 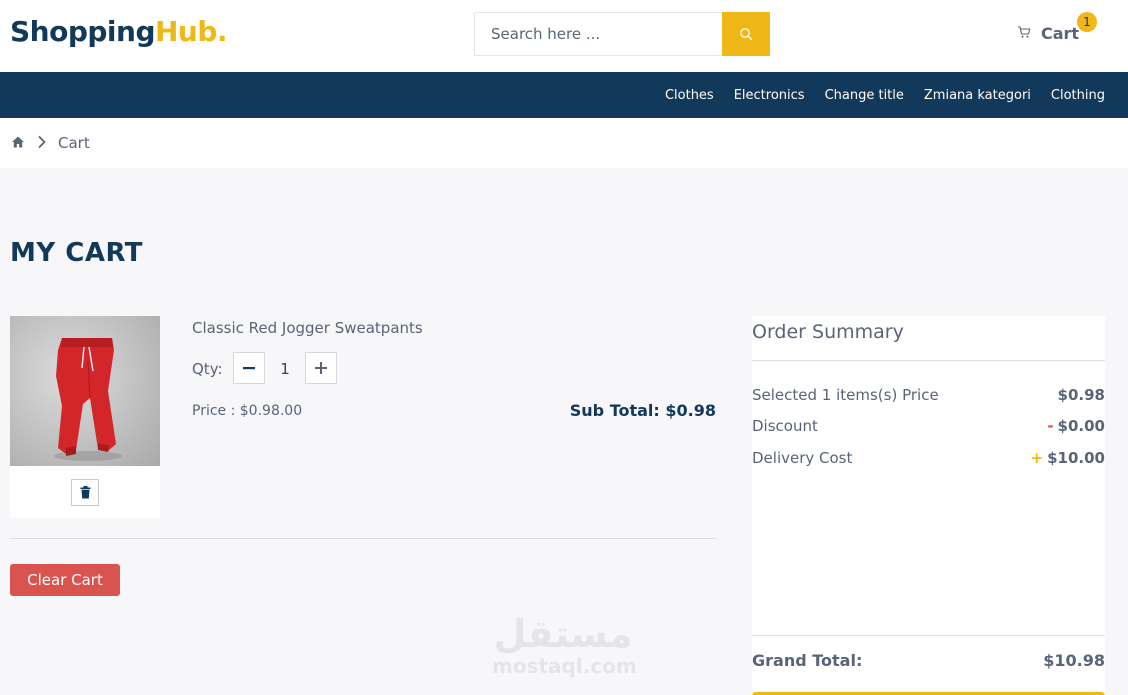 I want to click on breadcrumb-current: Cart, so click(x=74, y=143).